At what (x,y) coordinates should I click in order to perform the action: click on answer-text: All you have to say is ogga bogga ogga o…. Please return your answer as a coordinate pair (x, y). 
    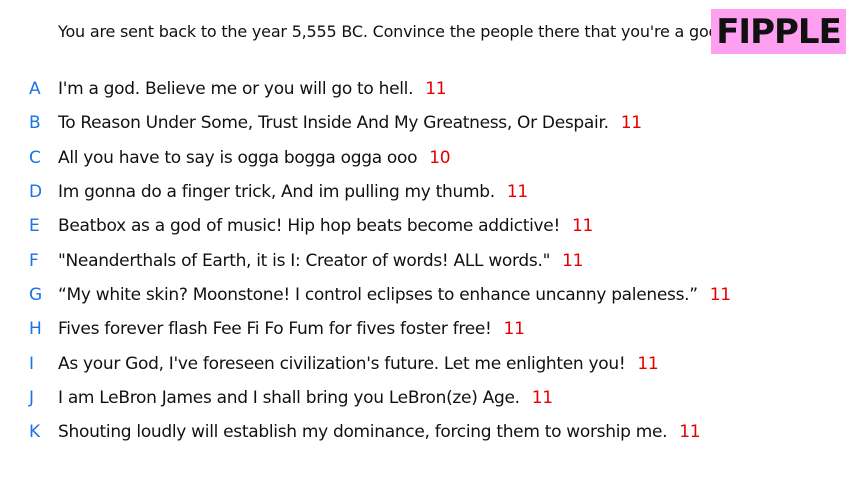
    Looking at the image, I should click on (238, 157).